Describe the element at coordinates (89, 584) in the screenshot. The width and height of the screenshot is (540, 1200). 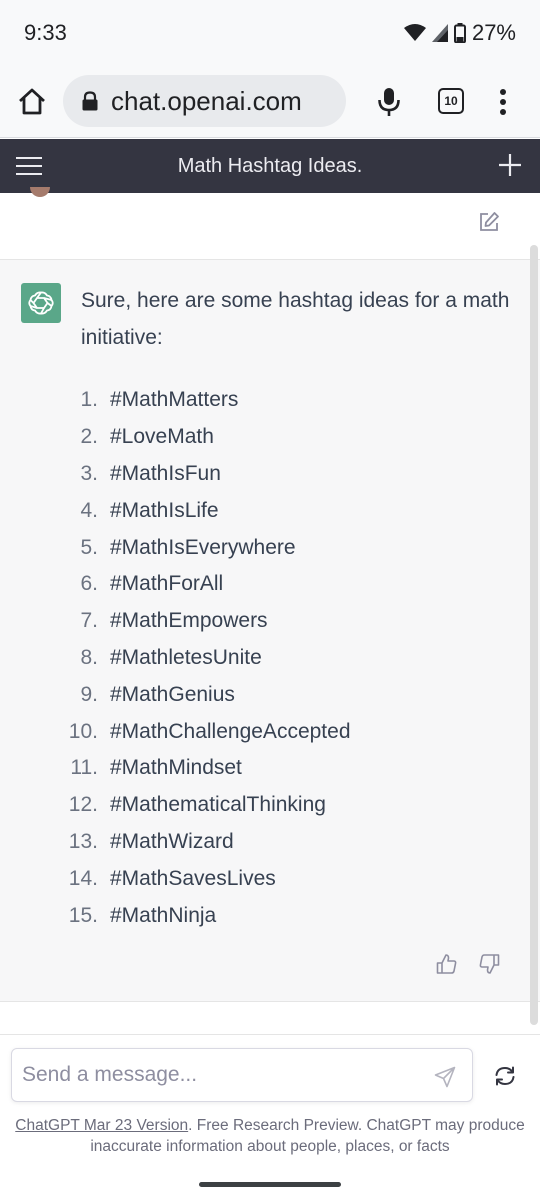
I see `list-item-number: 6.` at that location.